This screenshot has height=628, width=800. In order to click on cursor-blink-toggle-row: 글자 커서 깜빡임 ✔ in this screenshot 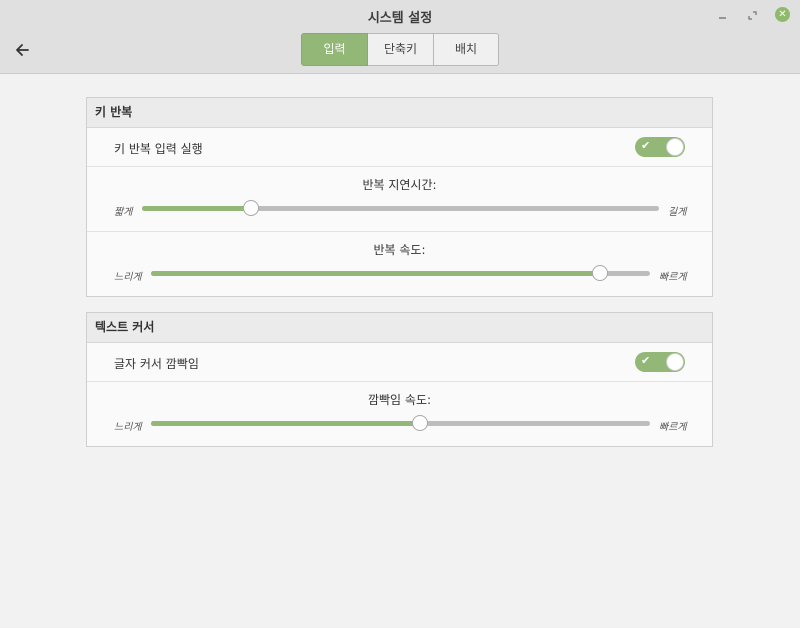, I will do `click(399, 362)`.